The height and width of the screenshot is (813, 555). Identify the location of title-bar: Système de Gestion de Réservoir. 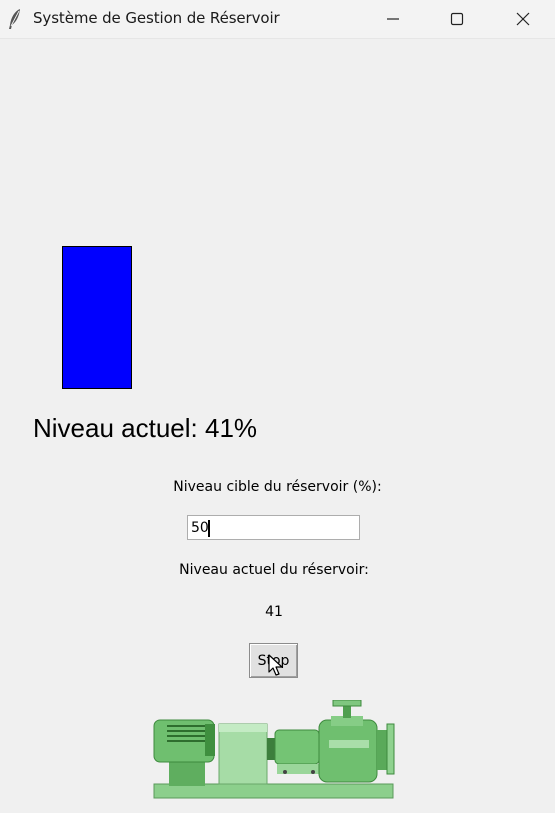
(277, 19).